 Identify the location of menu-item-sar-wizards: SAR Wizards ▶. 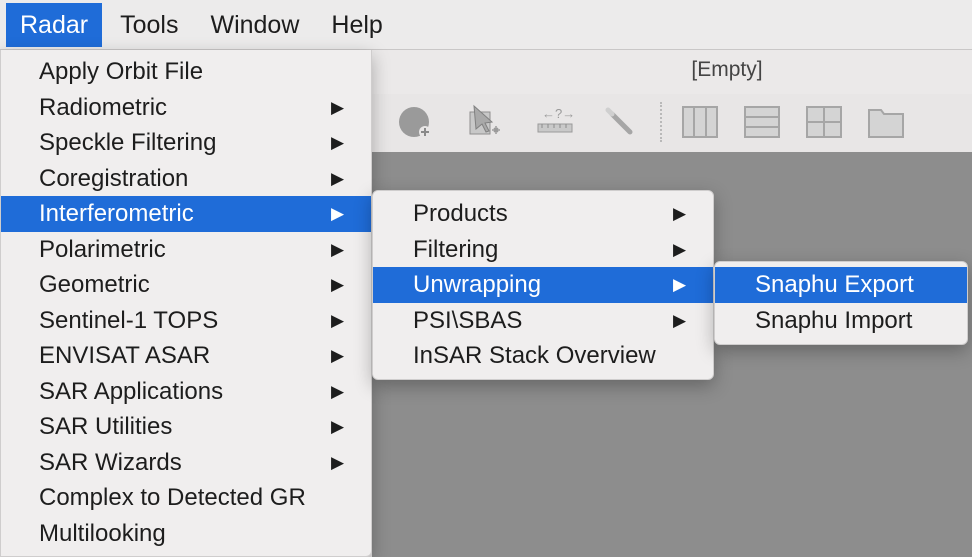
(186, 463).